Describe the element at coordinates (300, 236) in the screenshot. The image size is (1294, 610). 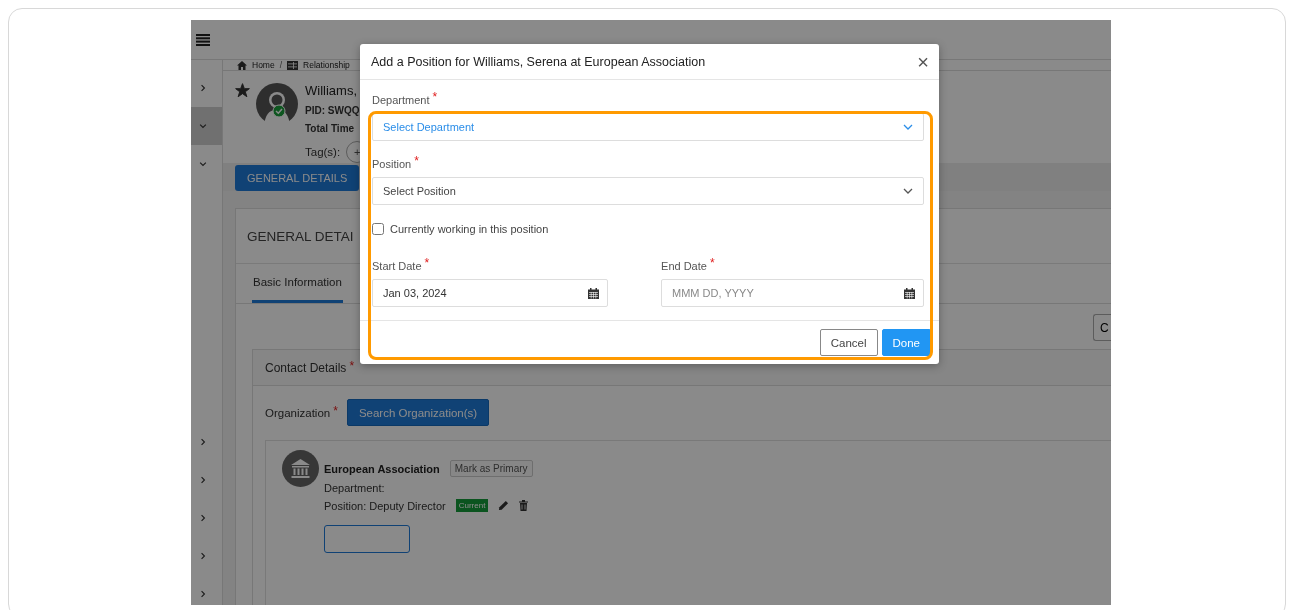
I see `card-title: GENERAL DETAI` at that location.